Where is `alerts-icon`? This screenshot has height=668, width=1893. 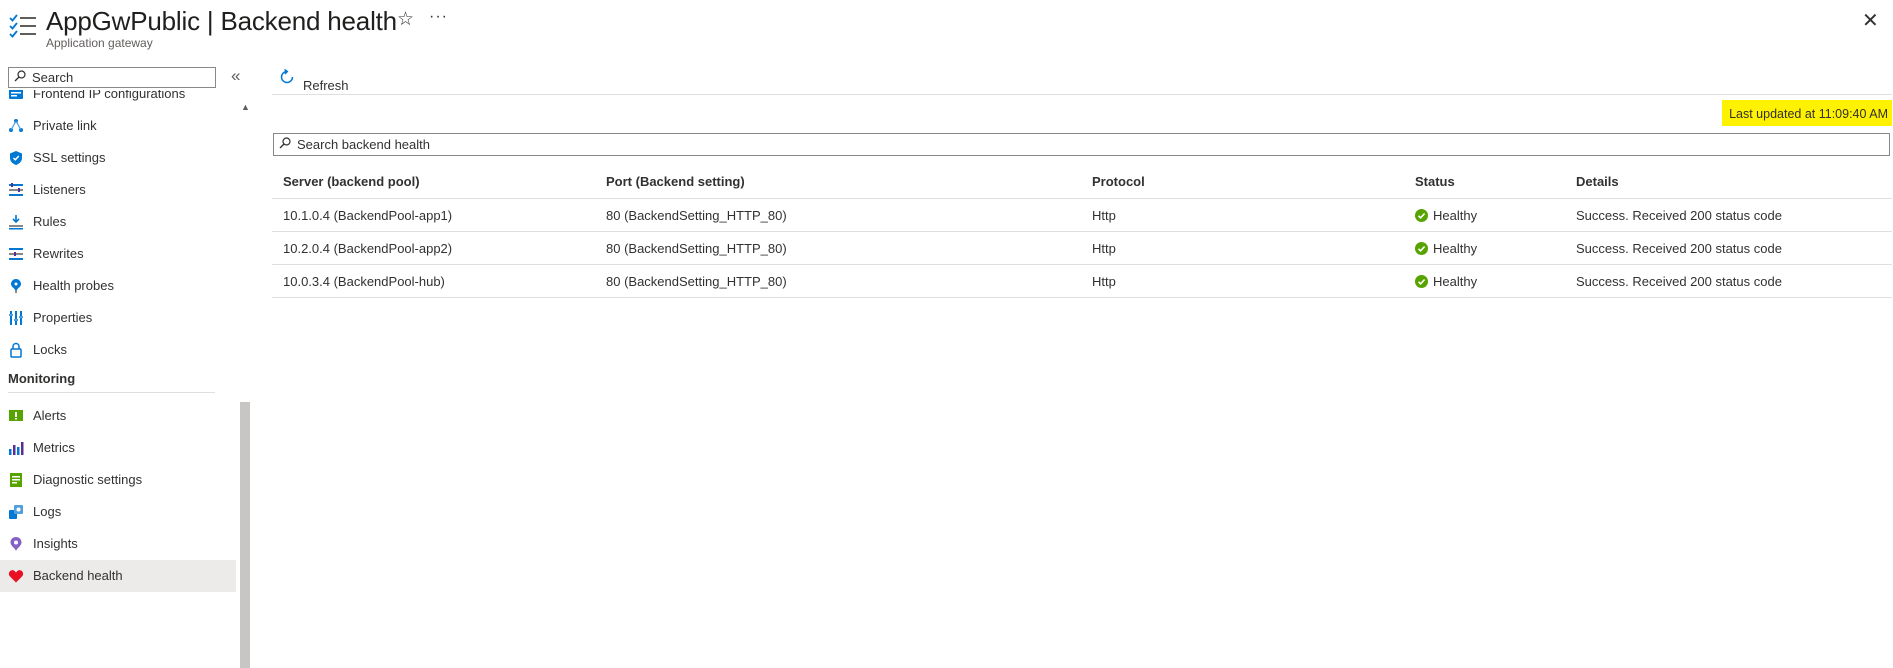 alerts-icon is located at coordinates (16, 415).